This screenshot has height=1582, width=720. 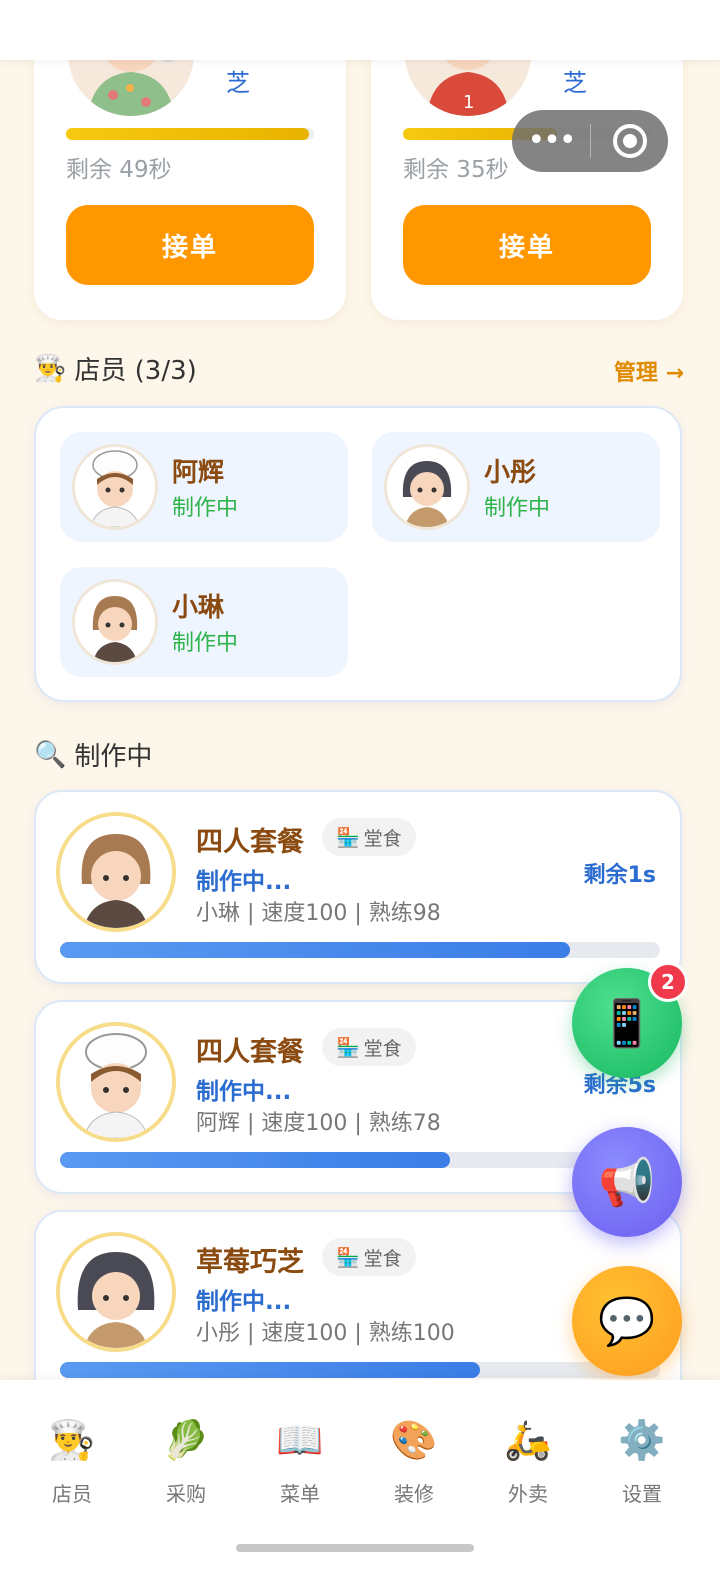 I want to click on remaining-time: 剩余1s, so click(x=619, y=875).